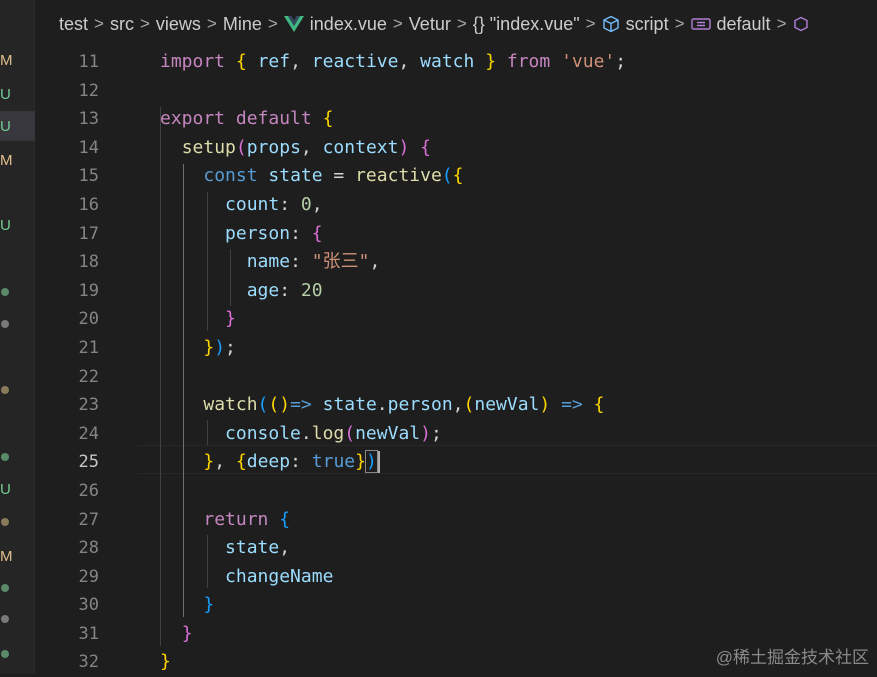  Describe the element at coordinates (518, 520) in the screenshot. I see `code-line: return {` at that location.